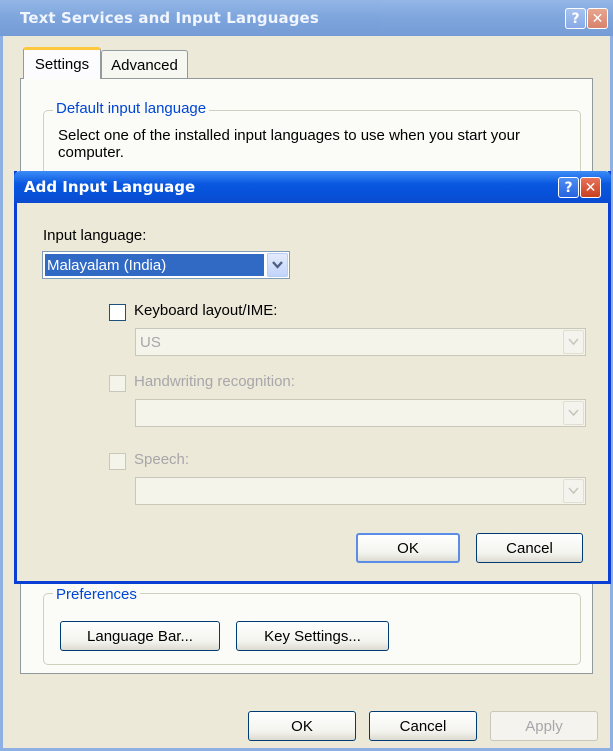  I want to click on window-title-bar: Text Services and Input Languages, so click(306, 18).